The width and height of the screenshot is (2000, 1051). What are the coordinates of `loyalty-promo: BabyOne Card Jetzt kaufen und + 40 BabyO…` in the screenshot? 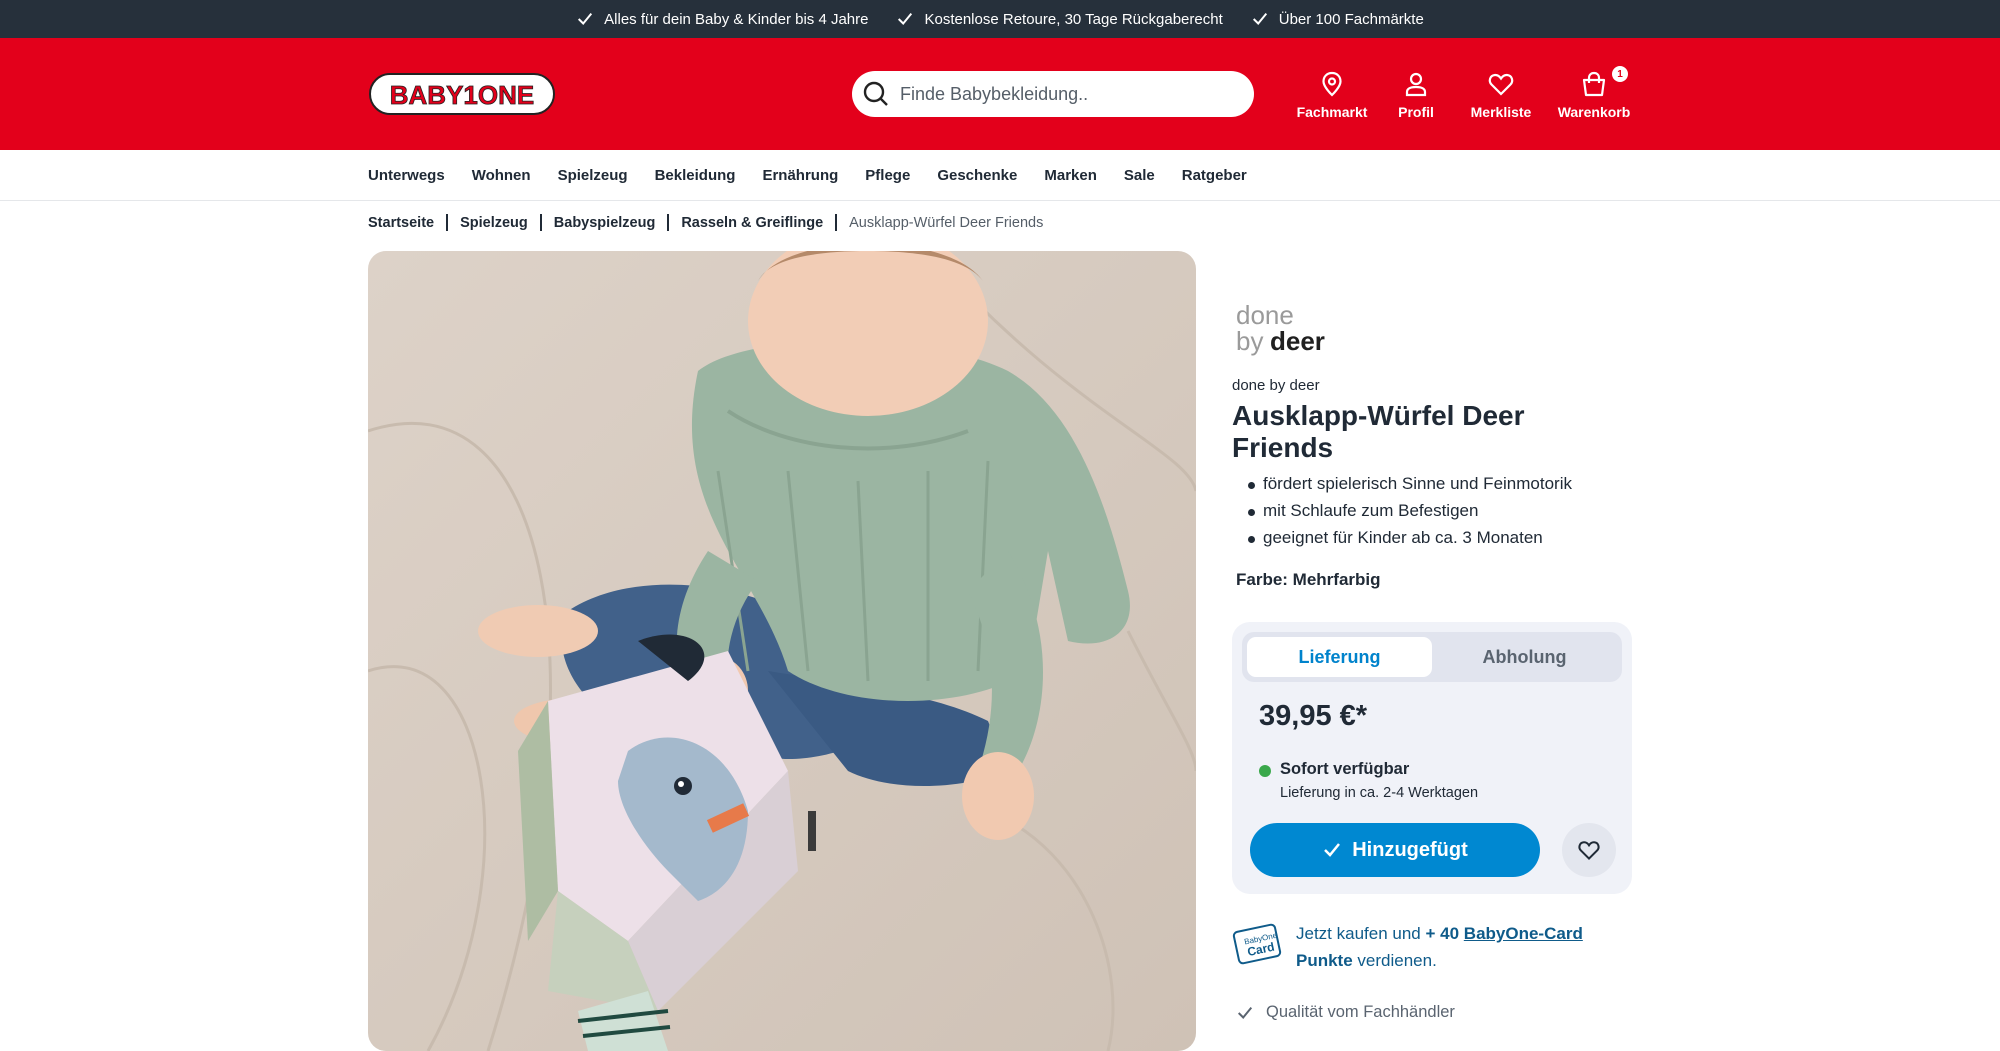 It's located at (1414, 947).